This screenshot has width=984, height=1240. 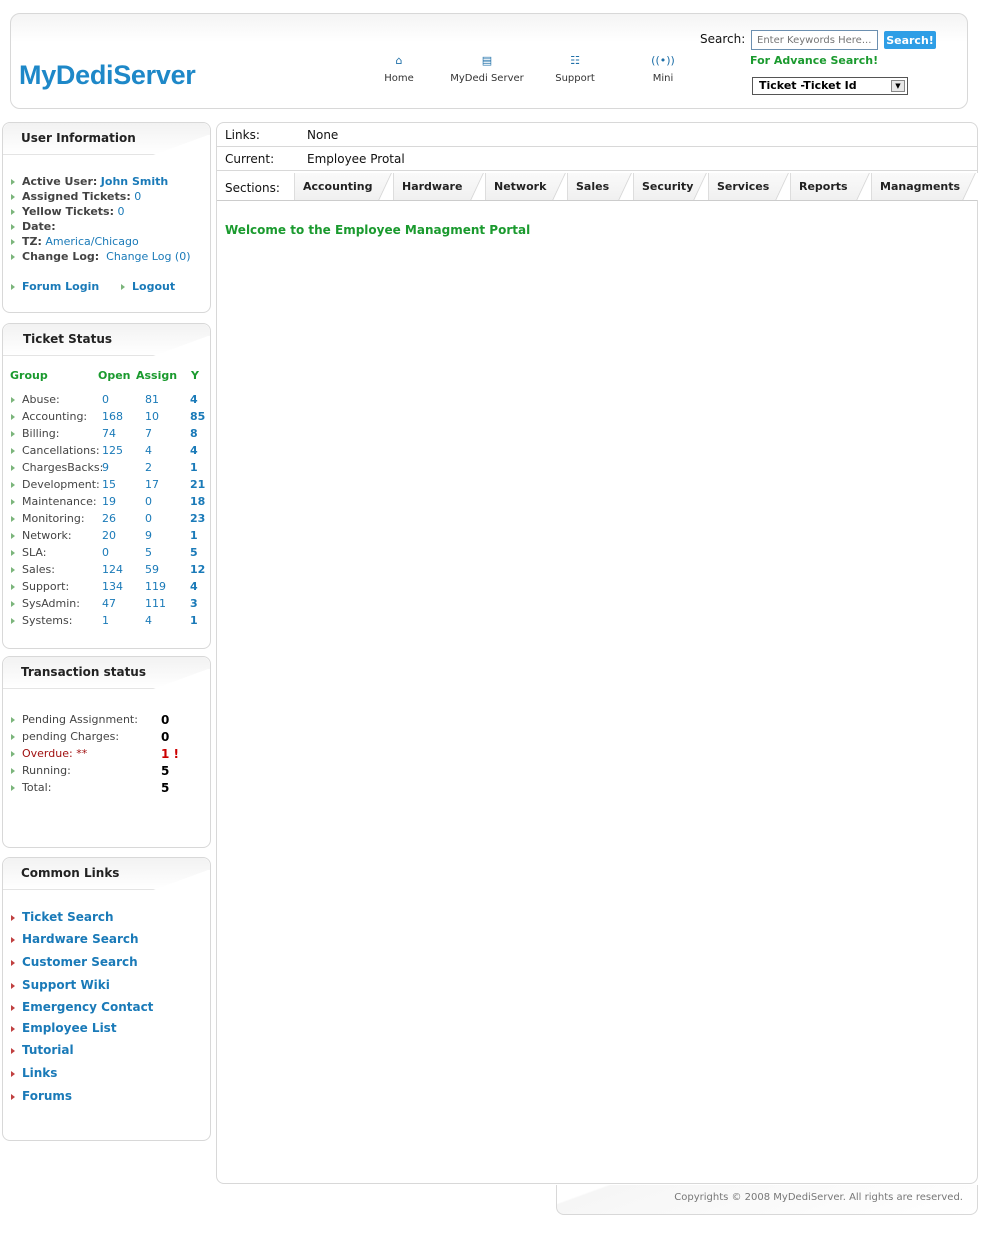 What do you see at coordinates (439, 186) in the screenshot?
I see `tab-hardware: Hardware` at bounding box center [439, 186].